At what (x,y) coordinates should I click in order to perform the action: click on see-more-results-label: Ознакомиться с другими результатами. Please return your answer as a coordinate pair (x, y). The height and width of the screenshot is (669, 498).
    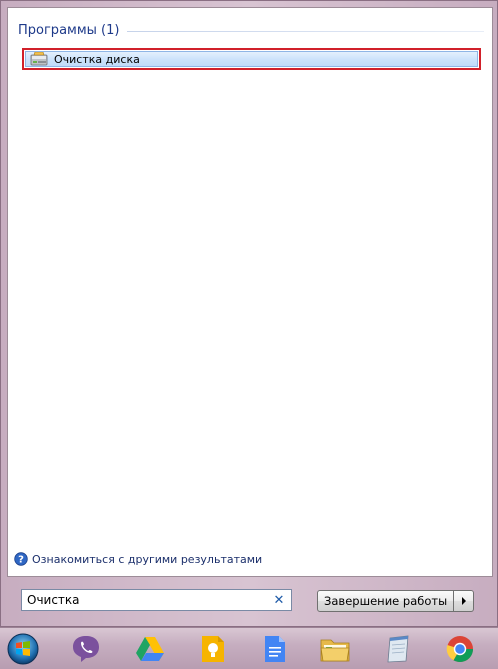
    Looking at the image, I should click on (147, 559).